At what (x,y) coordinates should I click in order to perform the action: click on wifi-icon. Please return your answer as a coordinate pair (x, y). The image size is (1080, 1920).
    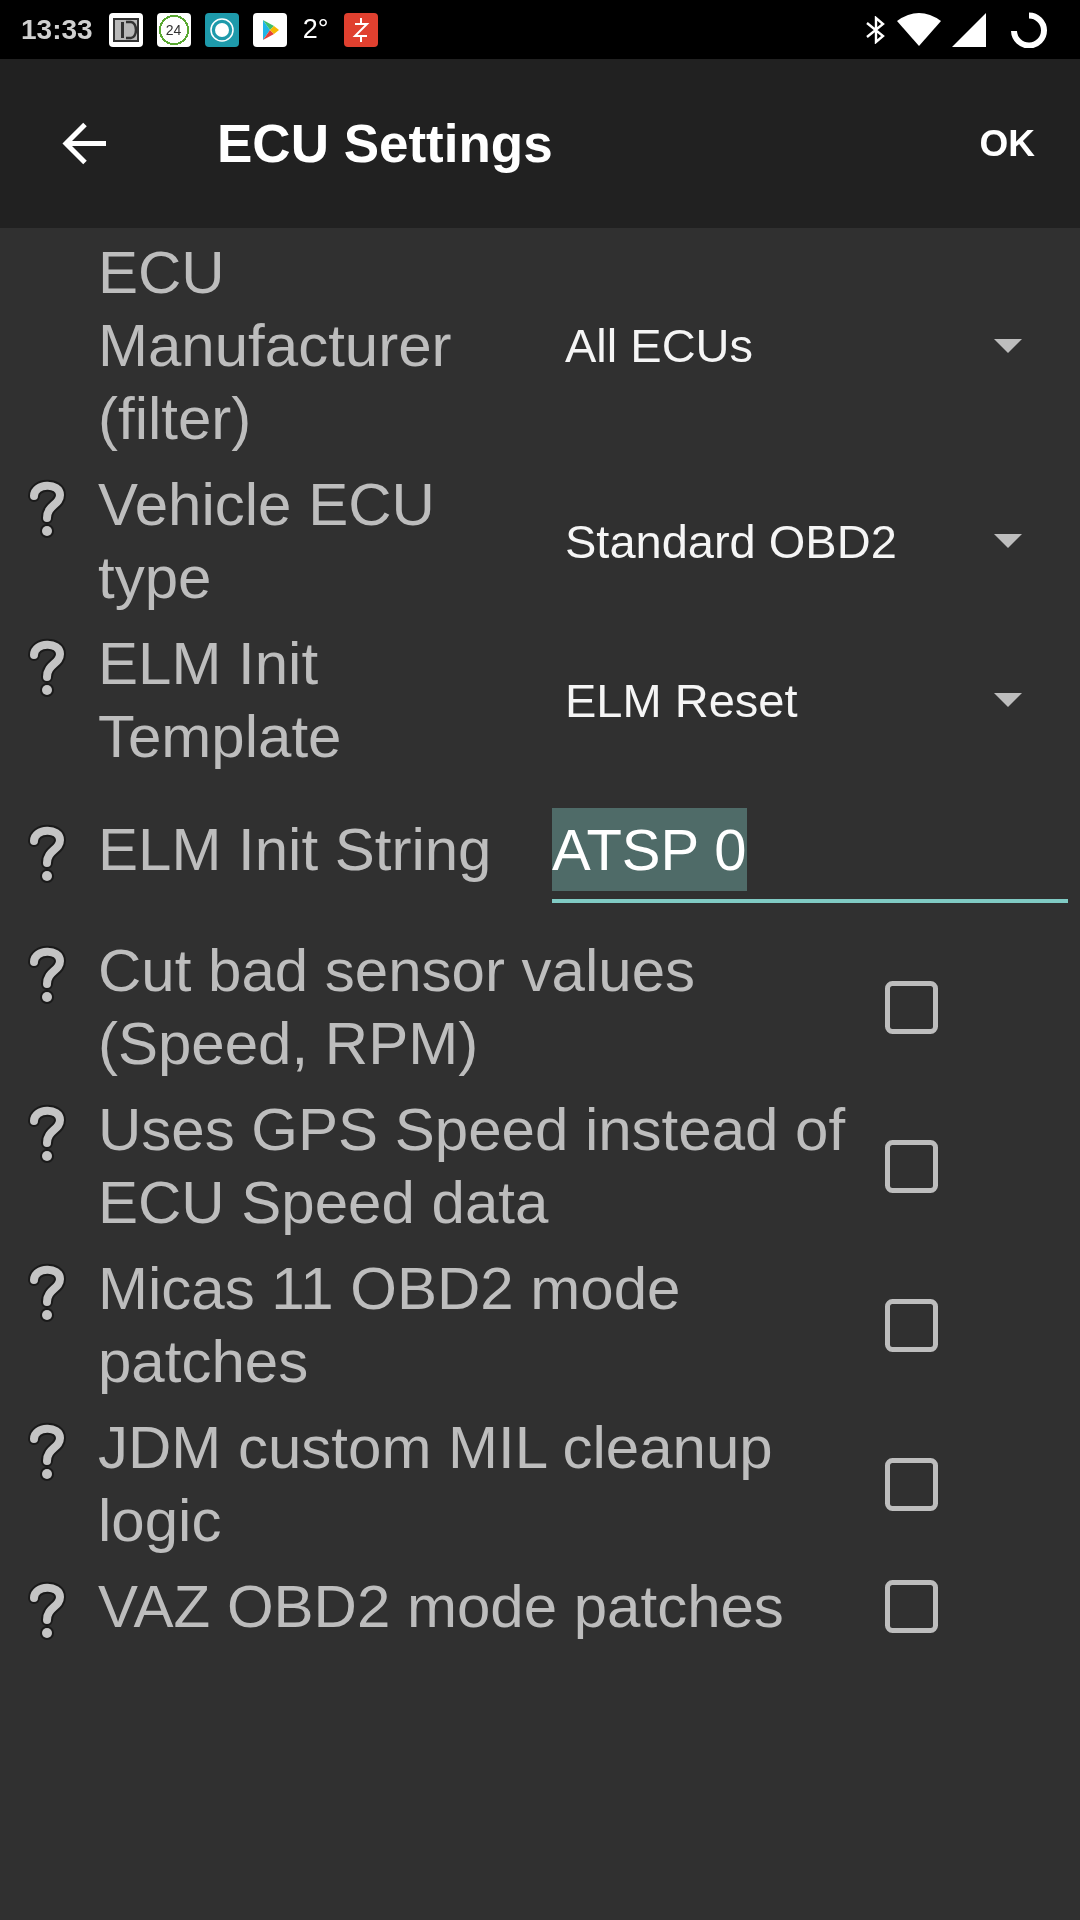
    Looking at the image, I should click on (919, 29).